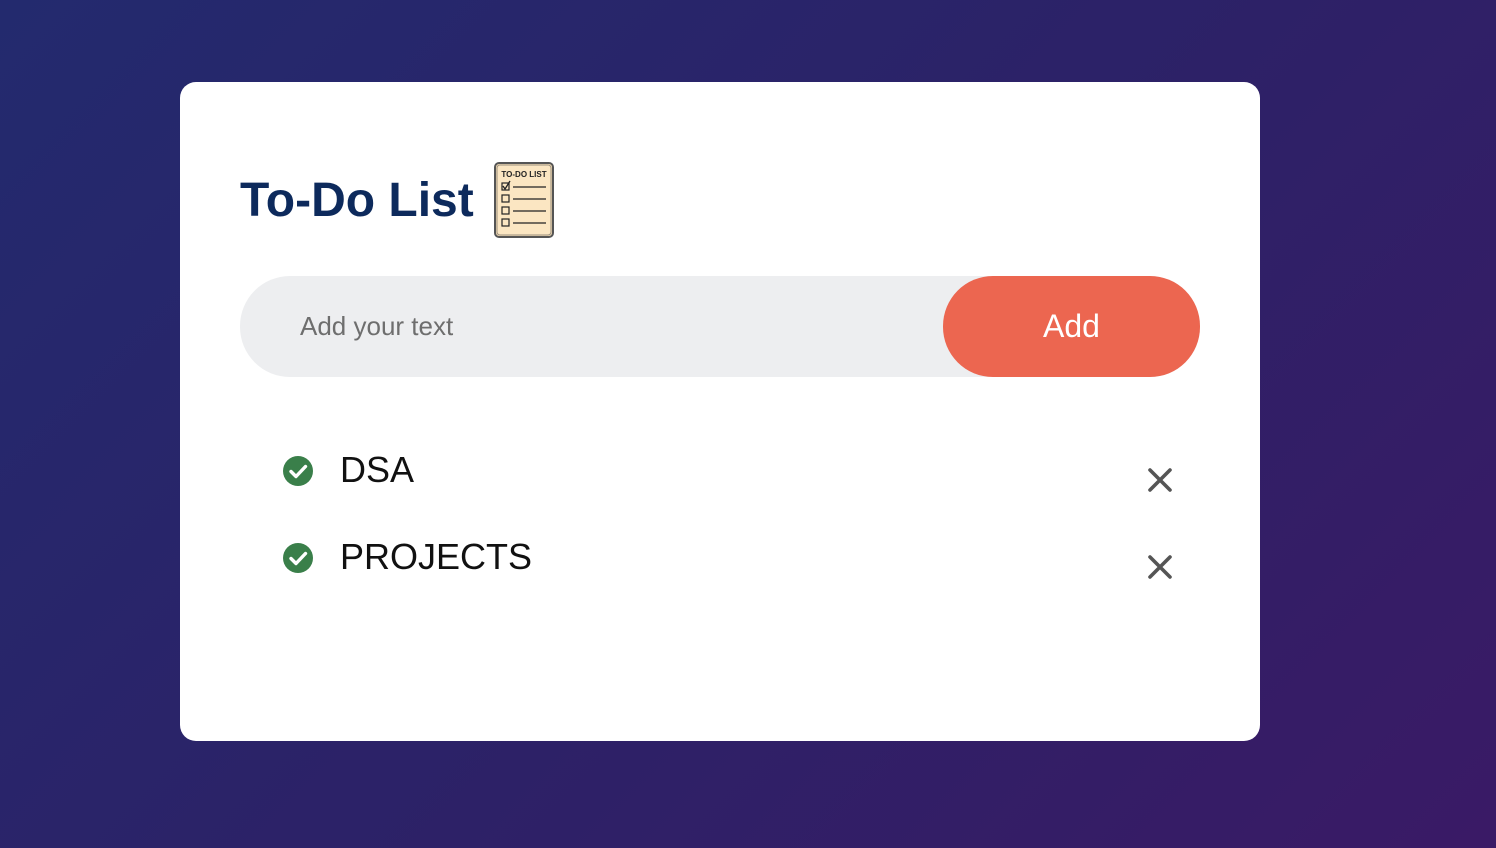  Describe the element at coordinates (523, 200) in the screenshot. I see `clipboard-checklist-icon: TO-DO LIST` at that location.